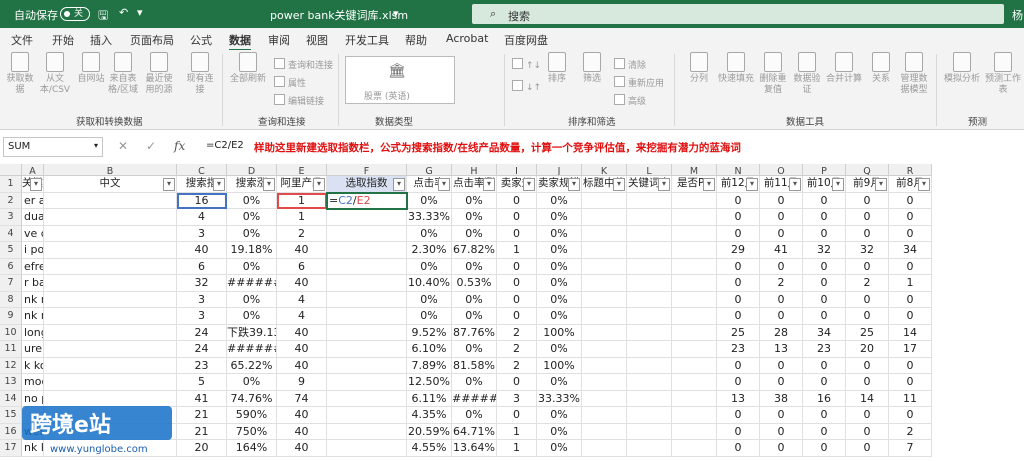  What do you see at coordinates (252, 266) in the screenshot?
I see `cell-D6: 0%` at bounding box center [252, 266].